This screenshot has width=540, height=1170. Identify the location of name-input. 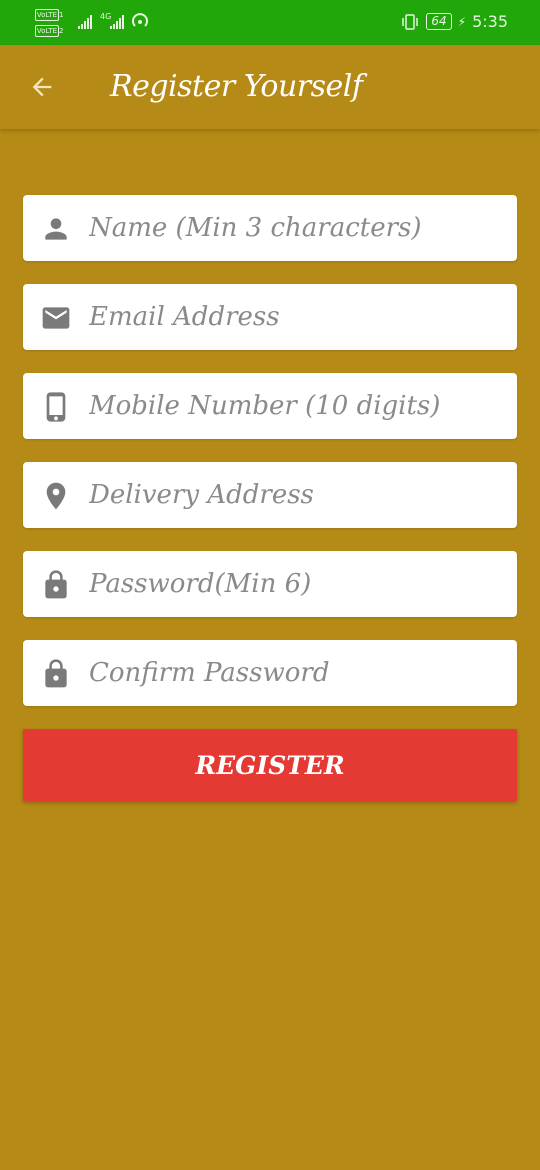
(294, 228).